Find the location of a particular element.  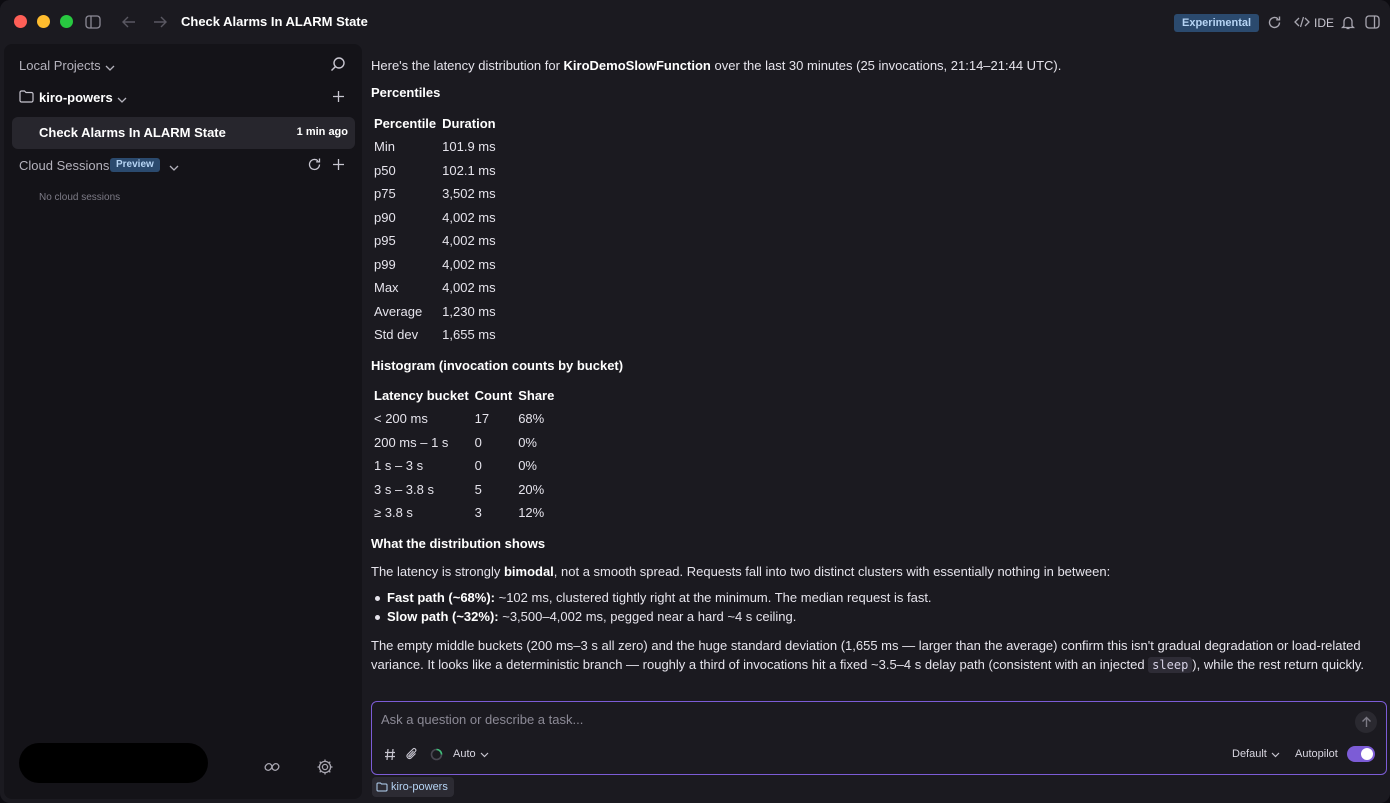

table-cell: 3 s – 3.8 s is located at coordinates (404, 489).